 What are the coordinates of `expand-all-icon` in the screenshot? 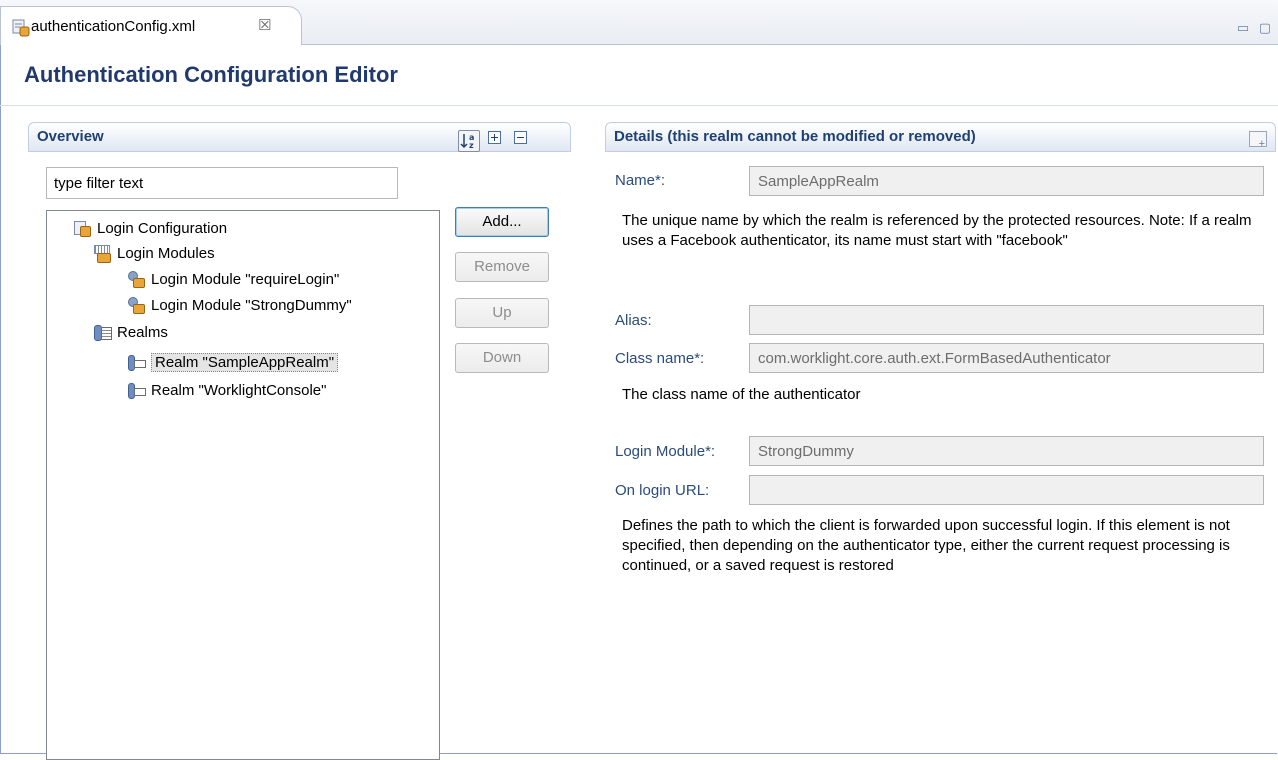 It's located at (494, 137).